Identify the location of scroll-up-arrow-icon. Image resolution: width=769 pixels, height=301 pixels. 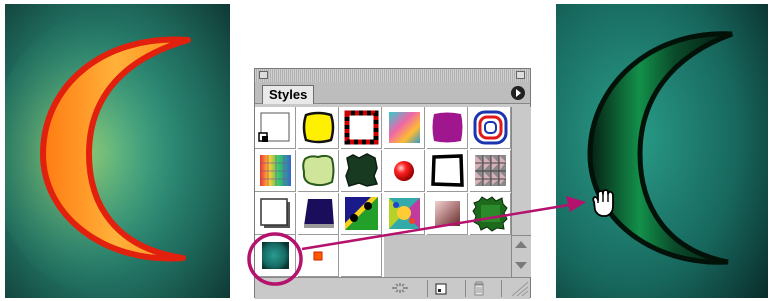
(521, 244).